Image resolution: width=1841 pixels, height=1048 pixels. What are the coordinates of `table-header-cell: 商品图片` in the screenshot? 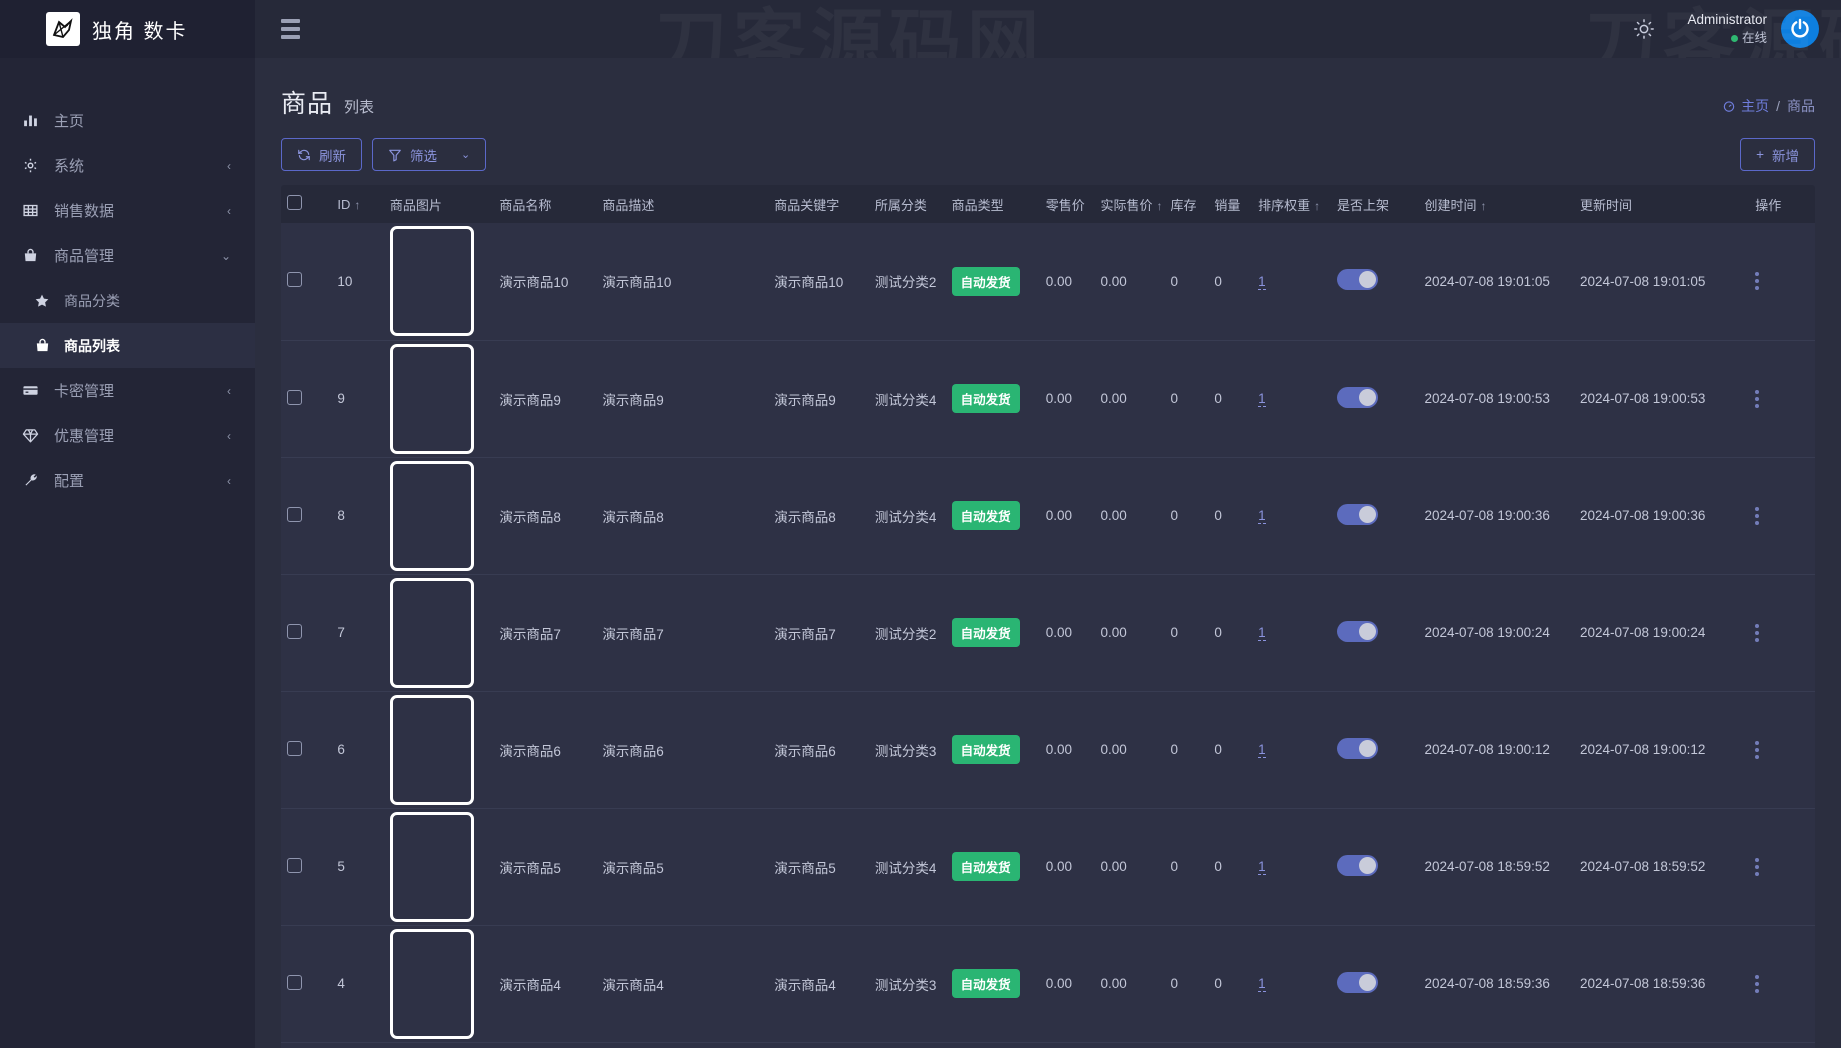 It's located at (438, 204).